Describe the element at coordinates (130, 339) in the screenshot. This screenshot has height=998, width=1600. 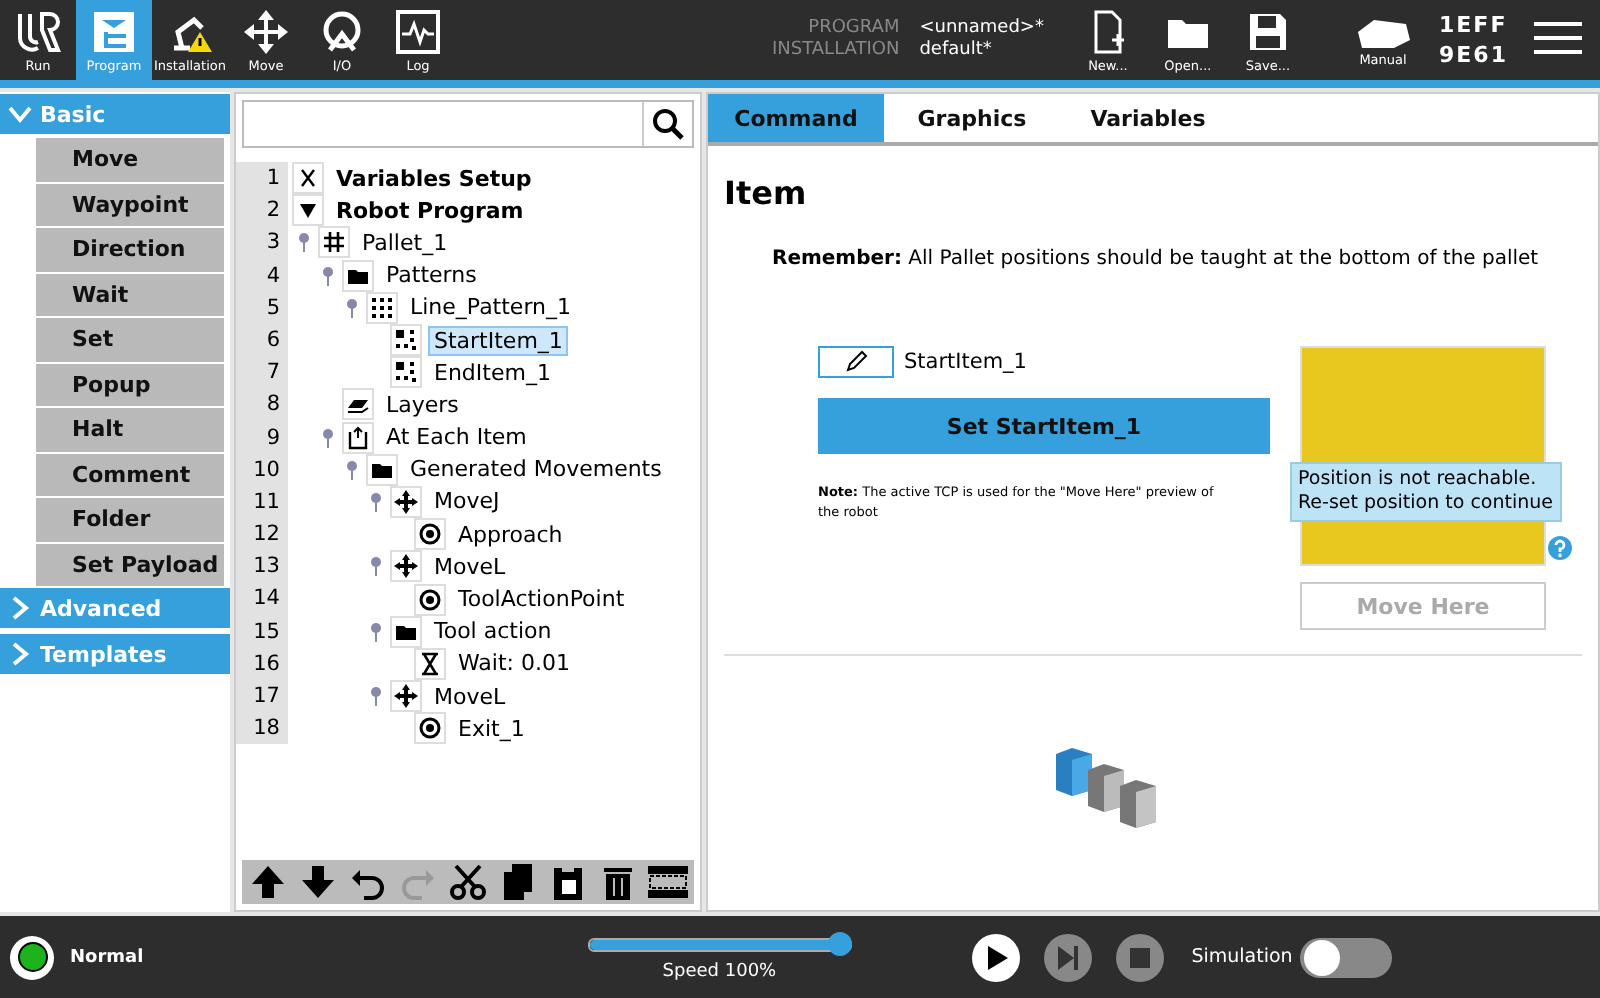
I see `command-button: Set` at that location.